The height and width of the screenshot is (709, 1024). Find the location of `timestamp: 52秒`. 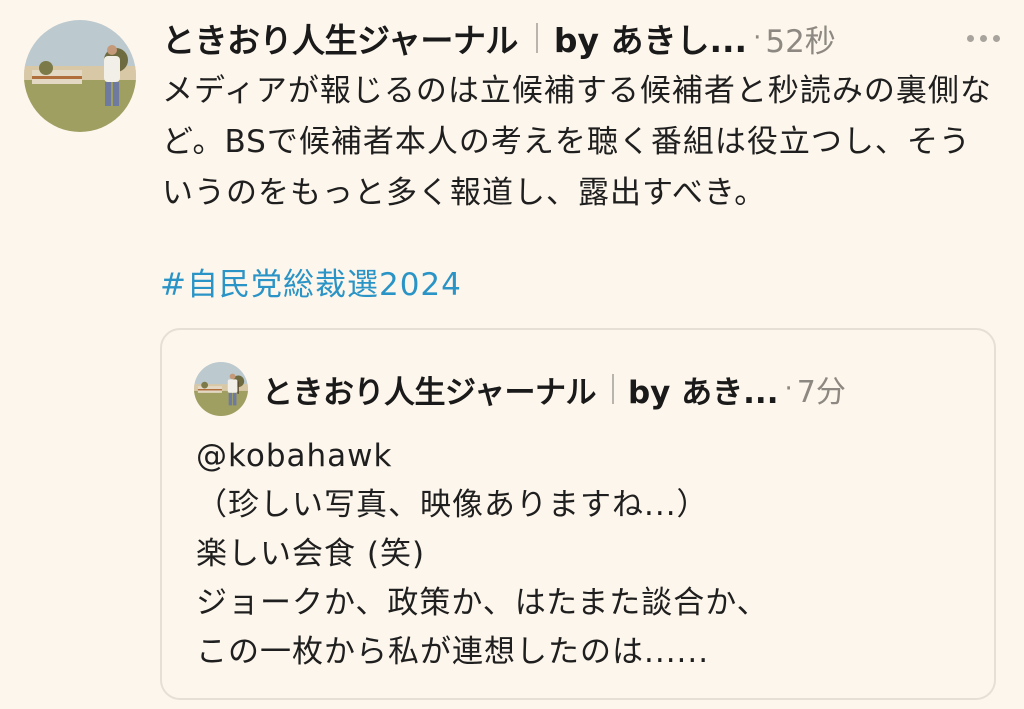

timestamp: 52秒 is located at coordinates (800, 38).